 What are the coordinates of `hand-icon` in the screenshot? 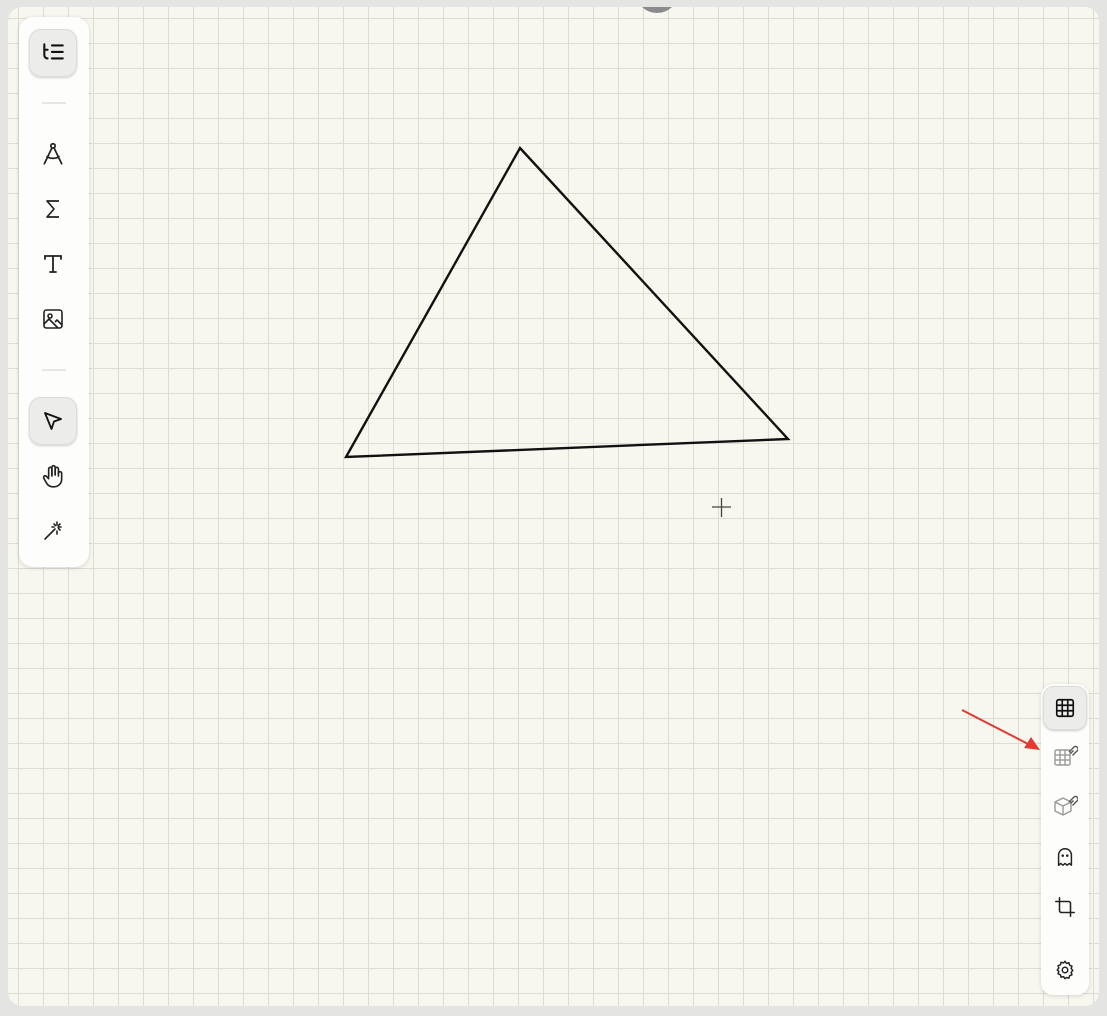 It's located at (52, 476).